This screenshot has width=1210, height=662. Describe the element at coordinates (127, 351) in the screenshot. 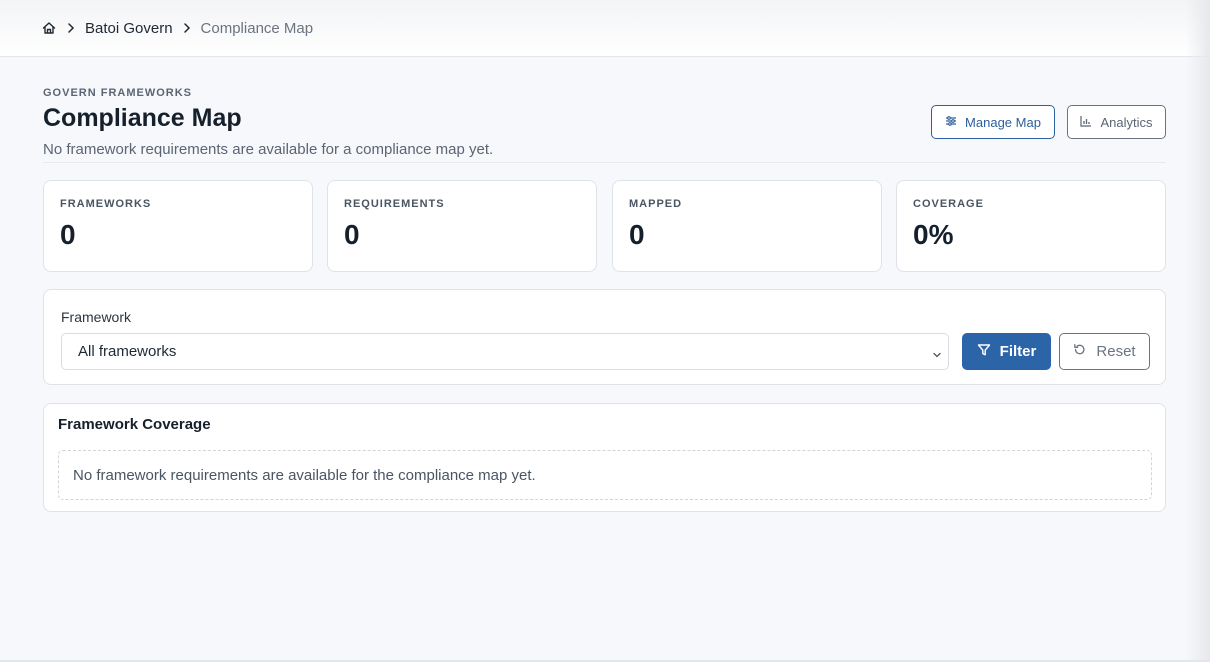

I see `framework-select-value: All frameworks` at that location.